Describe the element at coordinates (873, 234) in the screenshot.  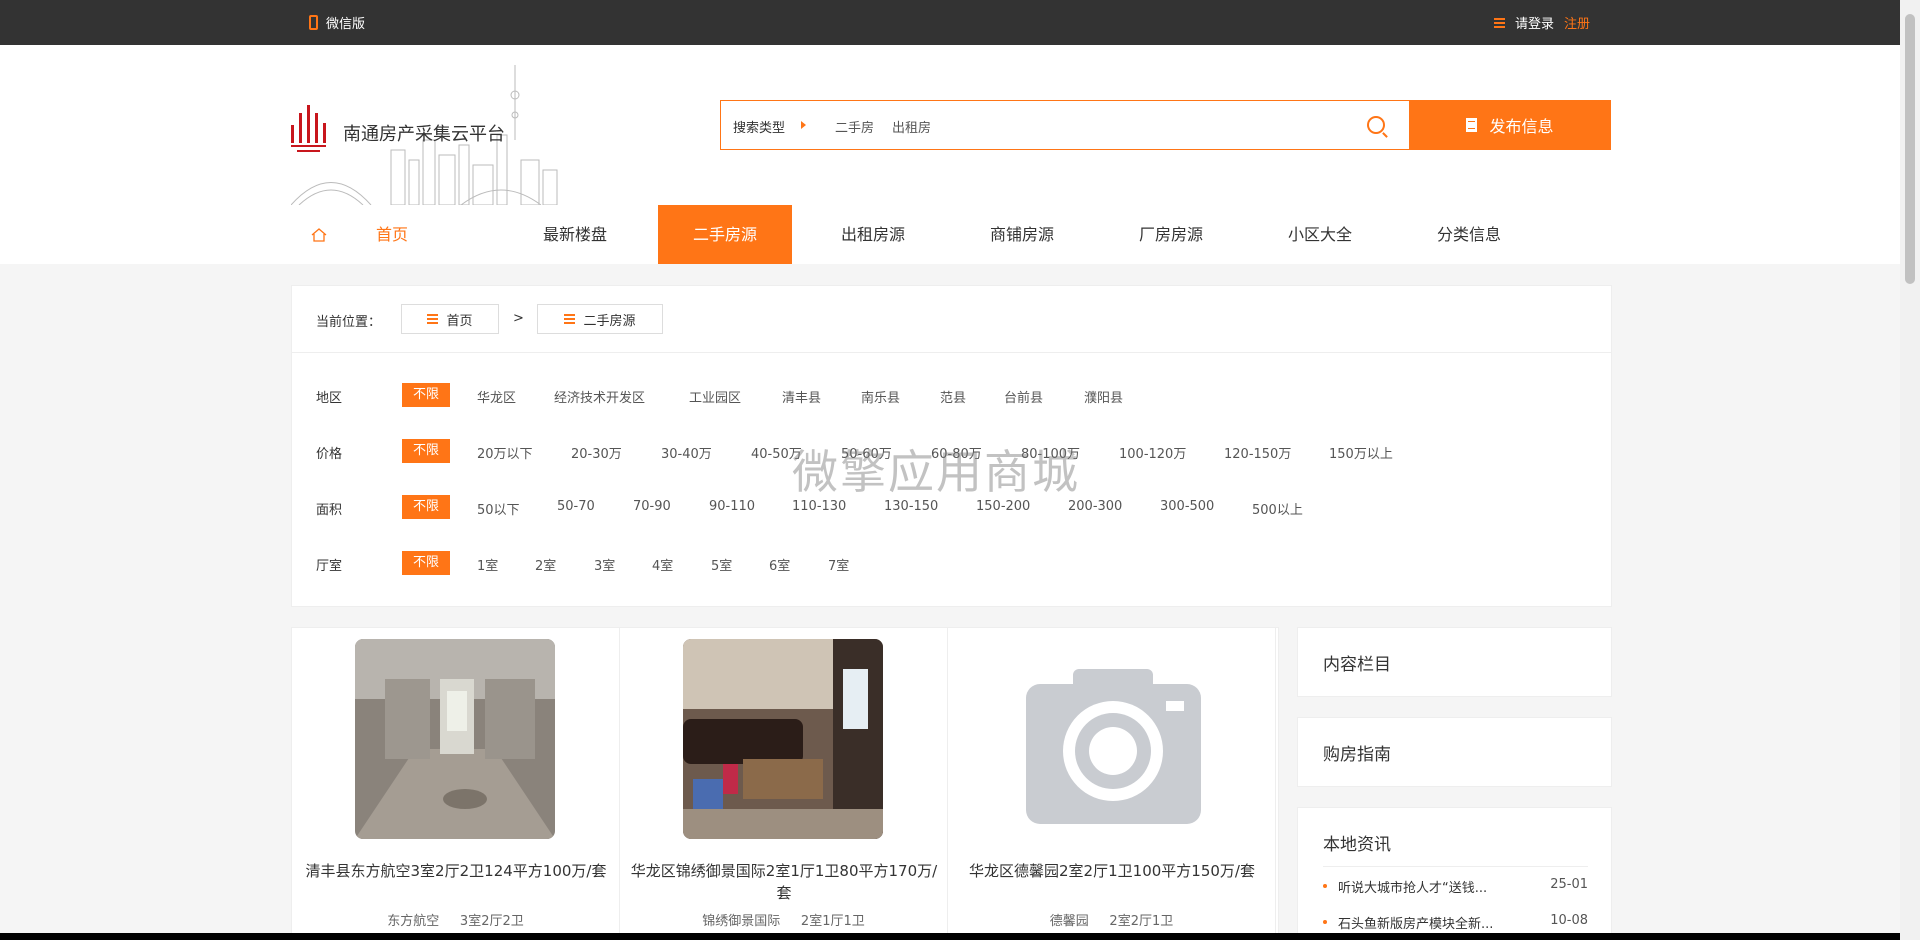
I see `nav-item-rental: 出租房源` at that location.